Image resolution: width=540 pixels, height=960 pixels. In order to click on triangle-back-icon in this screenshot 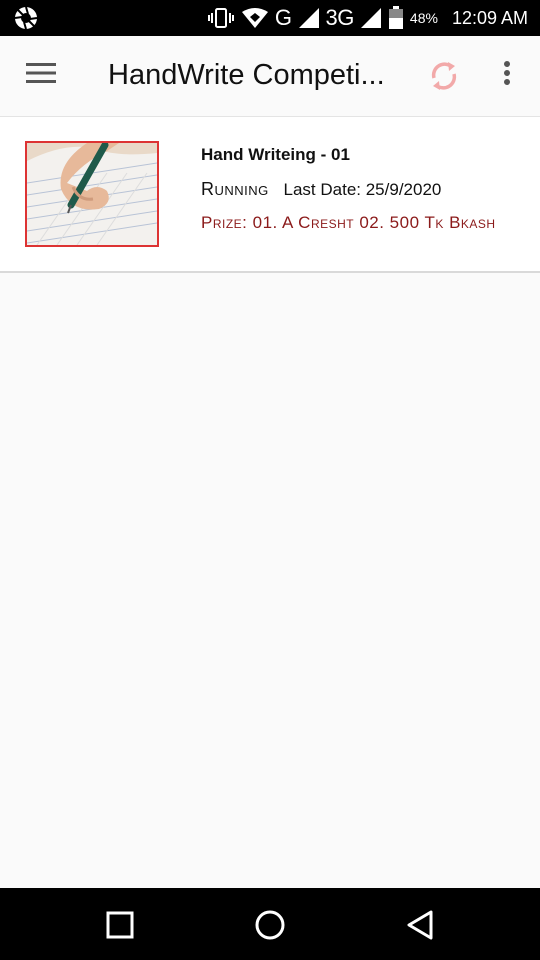, I will do `click(420, 925)`.